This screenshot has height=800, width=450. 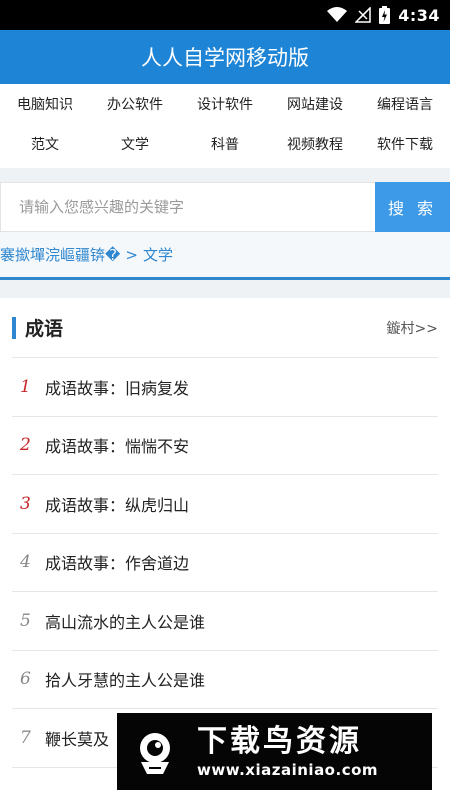 What do you see at coordinates (125, 679) in the screenshot?
I see `article-title: 拾人牙慧的主人公是谁` at bounding box center [125, 679].